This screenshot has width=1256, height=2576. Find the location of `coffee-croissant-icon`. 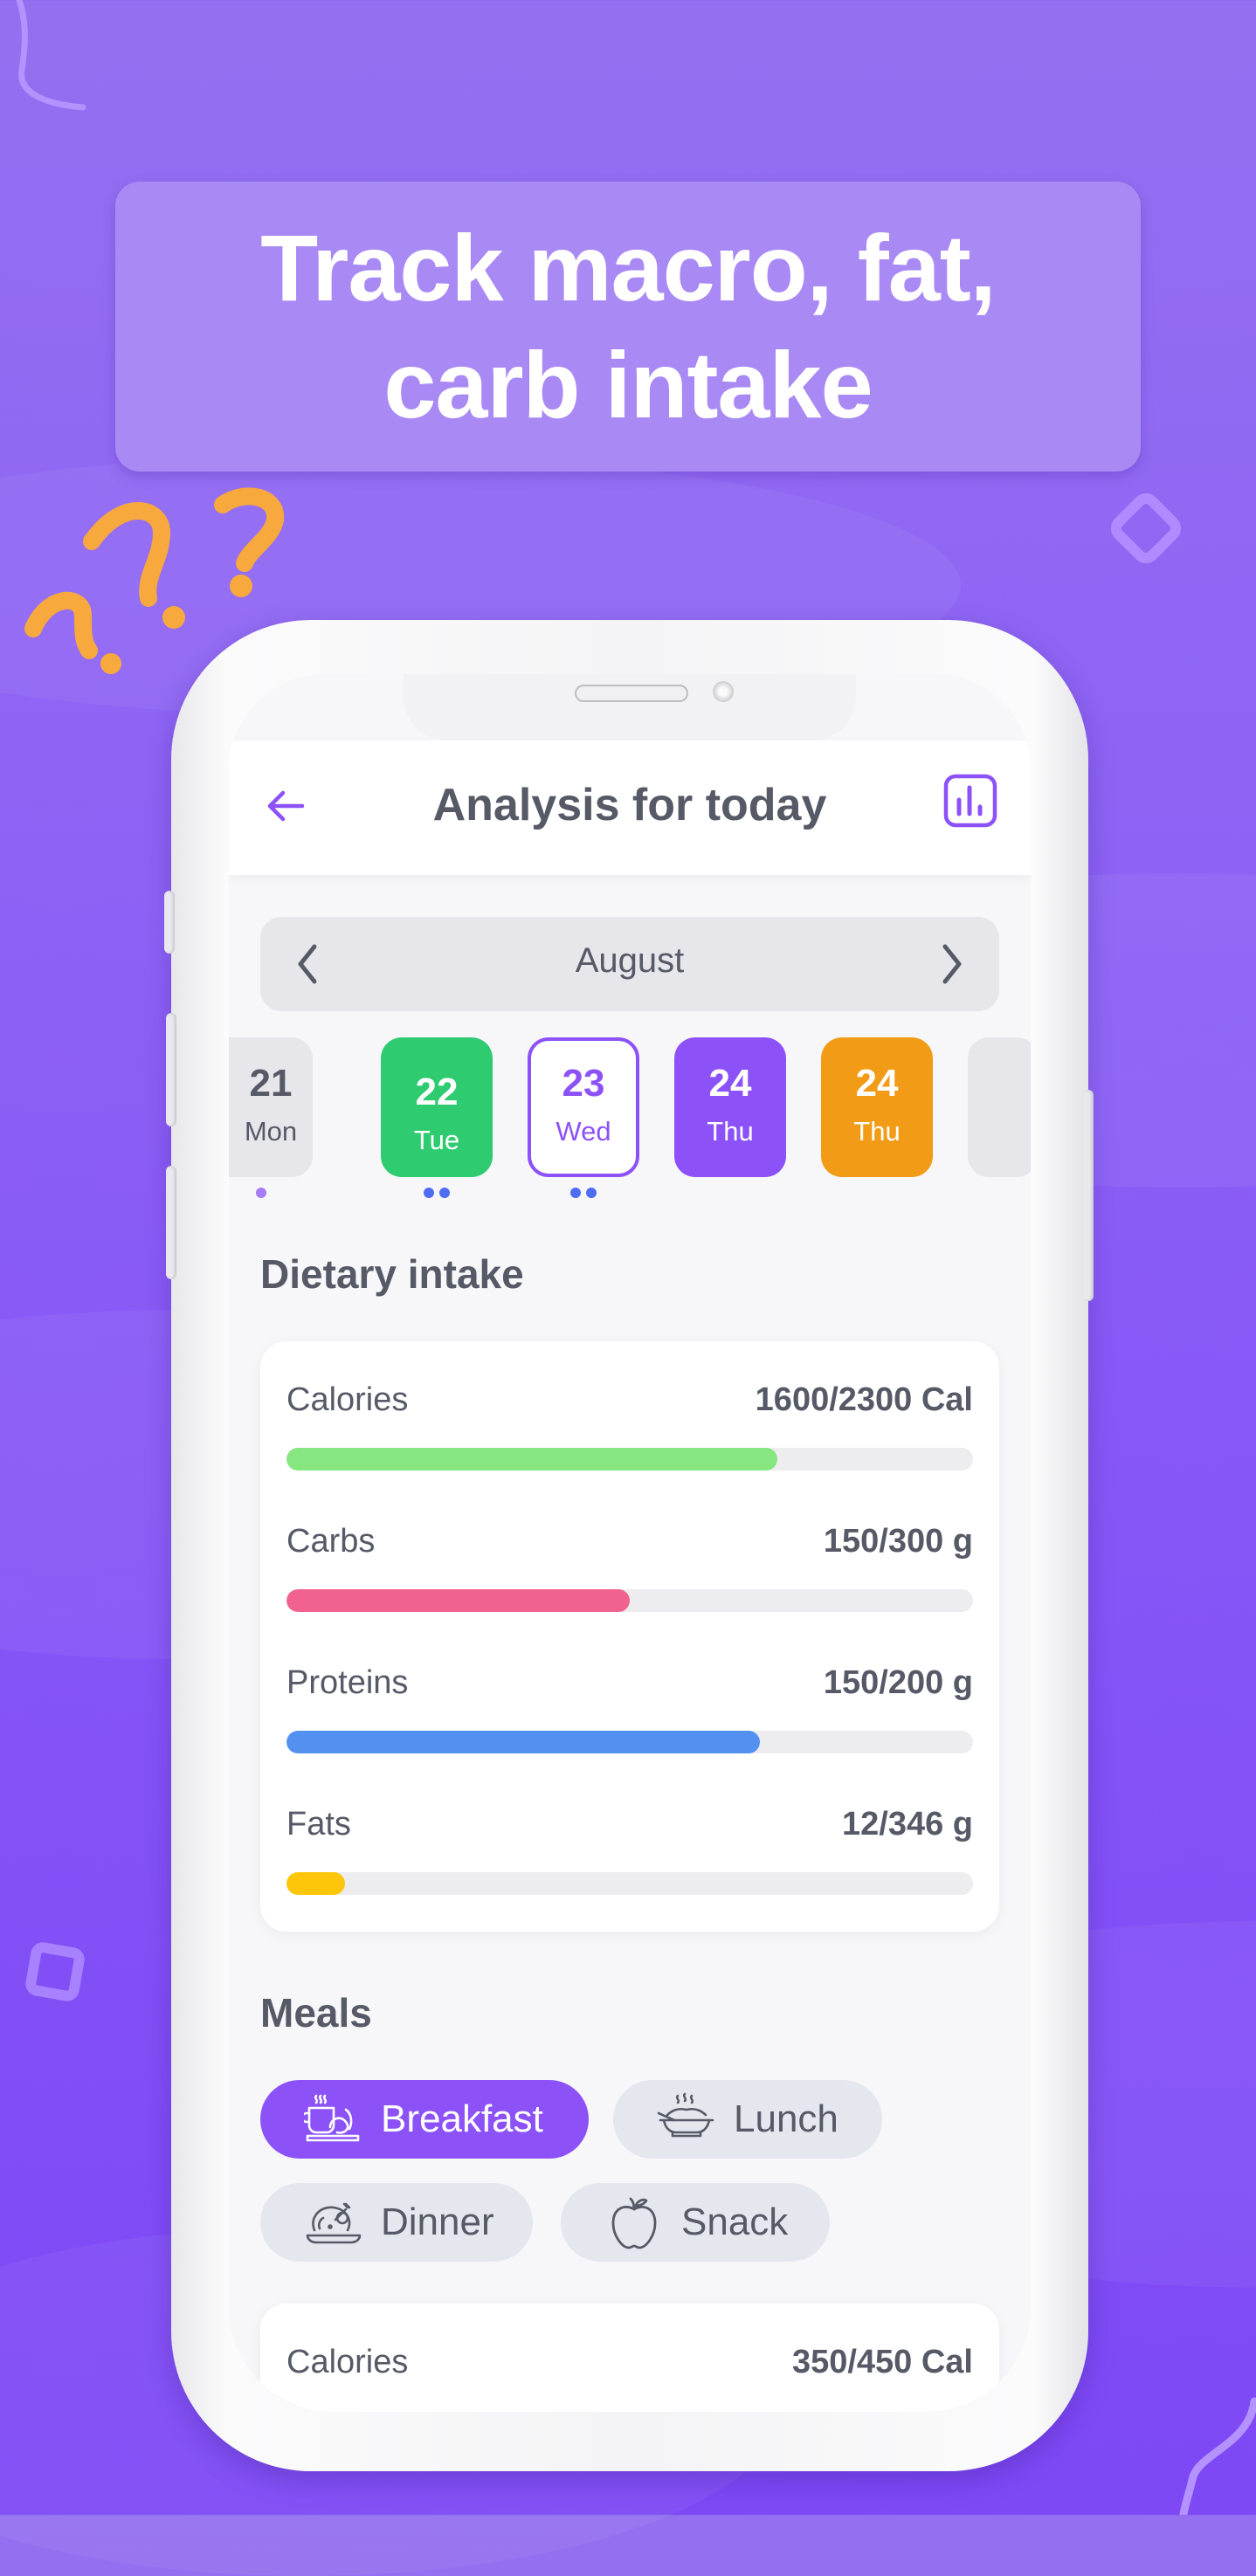

coffee-croissant-icon is located at coordinates (332, 2118).